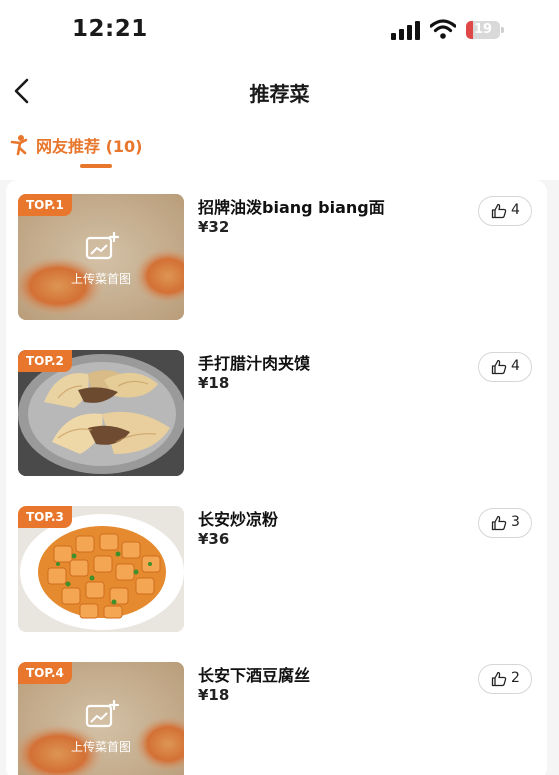  Describe the element at coordinates (45, 673) in the screenshot. I see `rank-badge: TOP.4` at that location.